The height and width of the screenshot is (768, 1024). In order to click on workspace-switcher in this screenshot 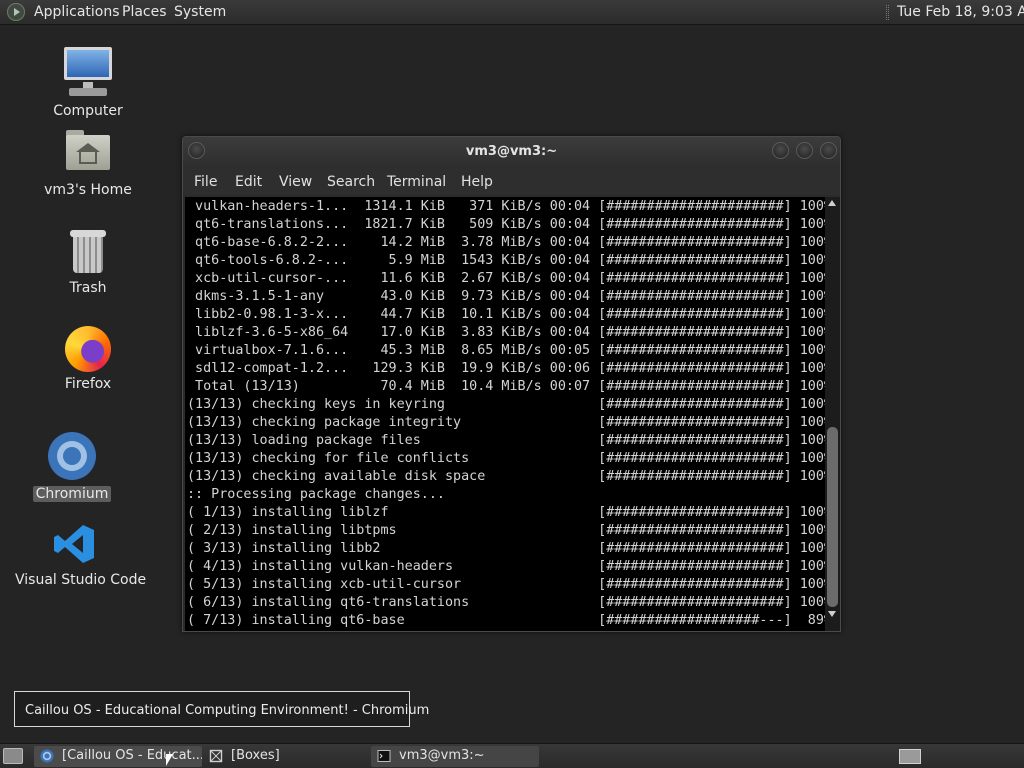, I will do `click(910, 756)`.